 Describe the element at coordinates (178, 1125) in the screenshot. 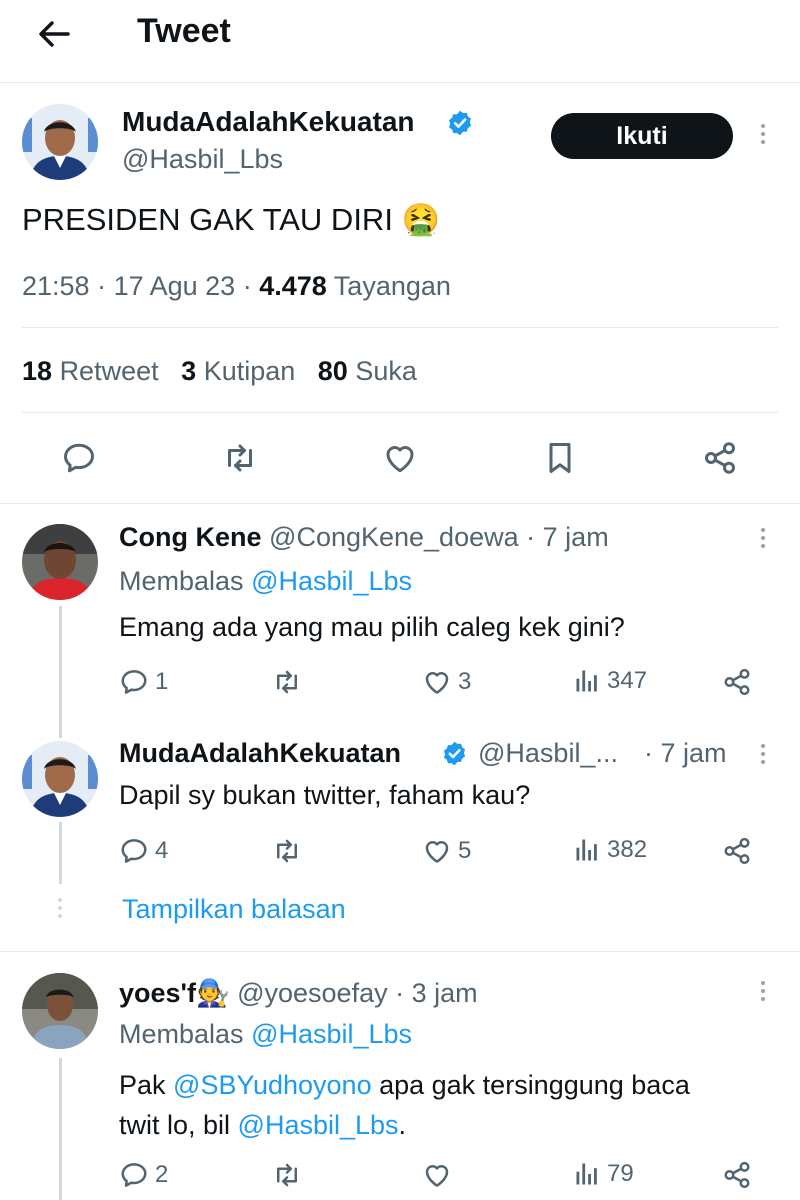

I see `reply-text-part: twit lo, bil` at that location.